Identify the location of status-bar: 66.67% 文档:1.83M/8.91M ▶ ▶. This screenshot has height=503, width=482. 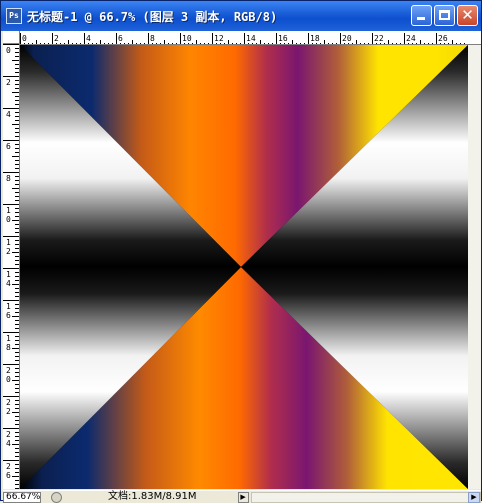
(242, 496).